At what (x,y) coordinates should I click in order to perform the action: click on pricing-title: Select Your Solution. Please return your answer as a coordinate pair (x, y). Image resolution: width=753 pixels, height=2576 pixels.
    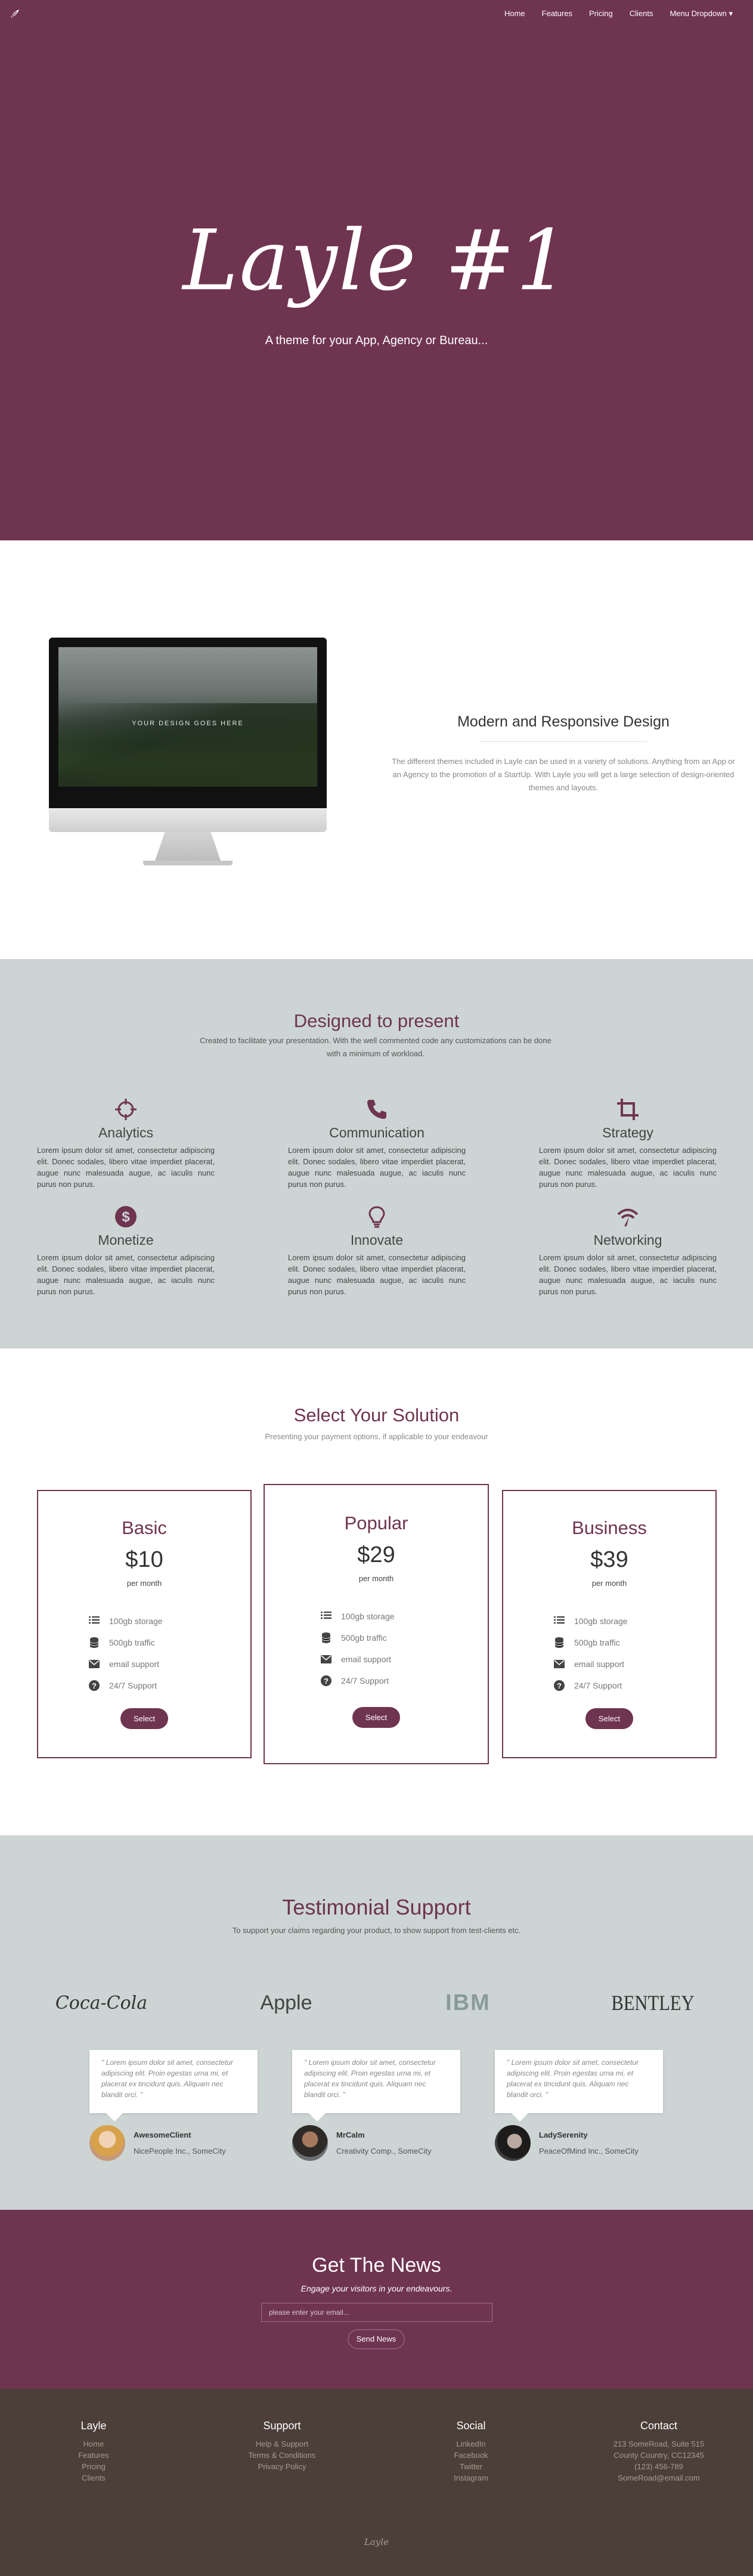
    Looking at the image, I should click on (376, 1415).